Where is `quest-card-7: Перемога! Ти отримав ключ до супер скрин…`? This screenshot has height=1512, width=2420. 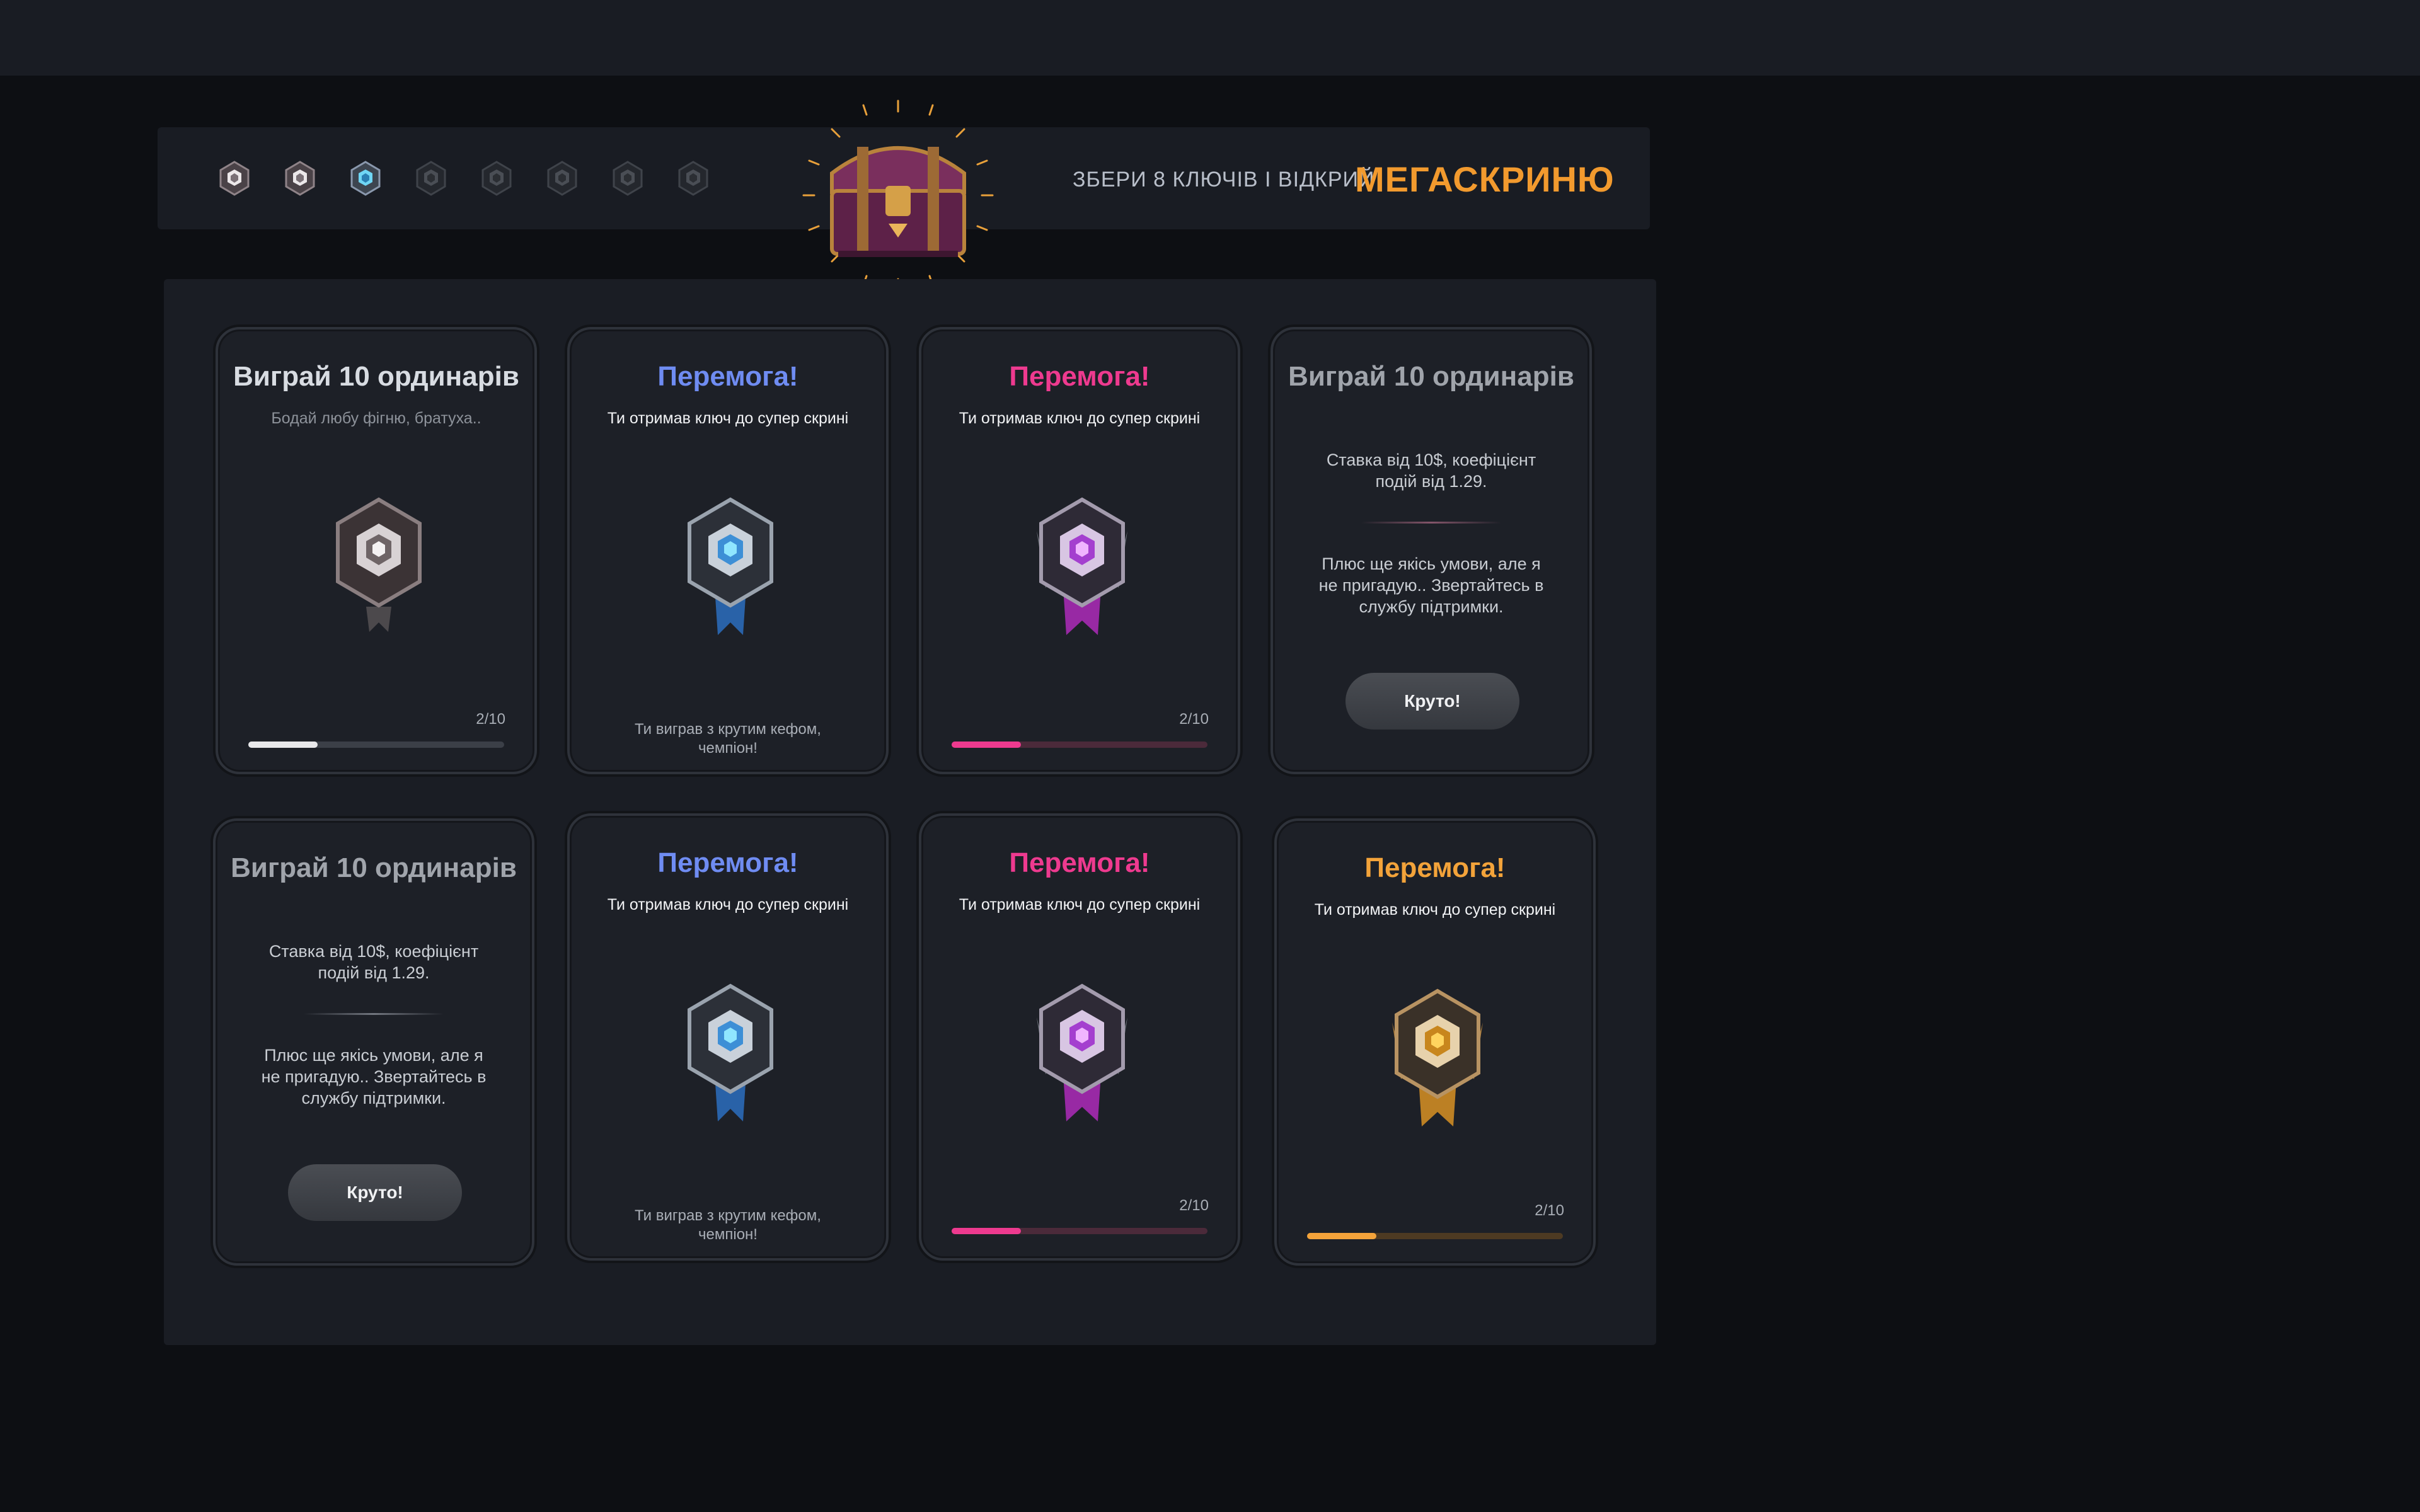
quest-card-7: Перемога! Ти отримав ключ до супер скрин… is located at coordinates (1079, 1037).